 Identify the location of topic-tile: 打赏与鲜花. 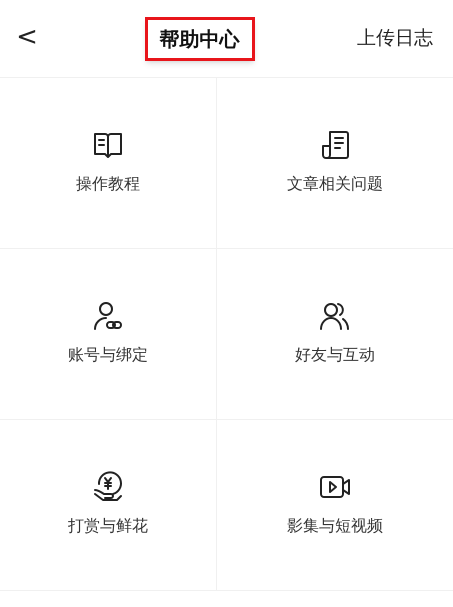
(108, 505).